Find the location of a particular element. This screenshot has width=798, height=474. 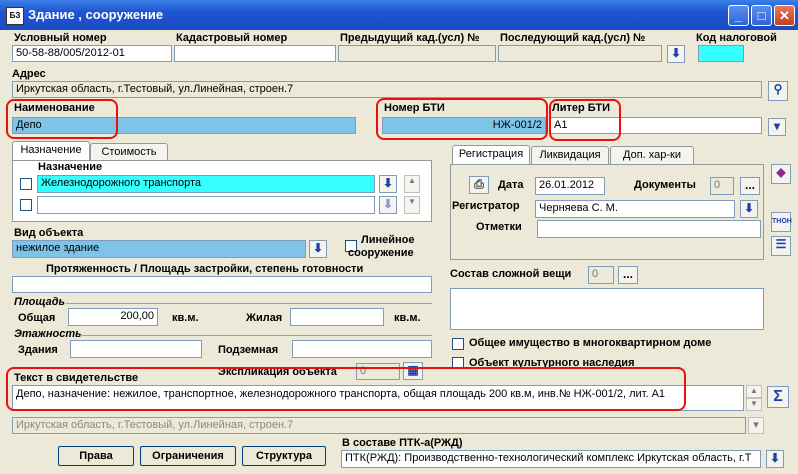

down-arrow-icon: ⬇ is located at coordinates (676, 54).